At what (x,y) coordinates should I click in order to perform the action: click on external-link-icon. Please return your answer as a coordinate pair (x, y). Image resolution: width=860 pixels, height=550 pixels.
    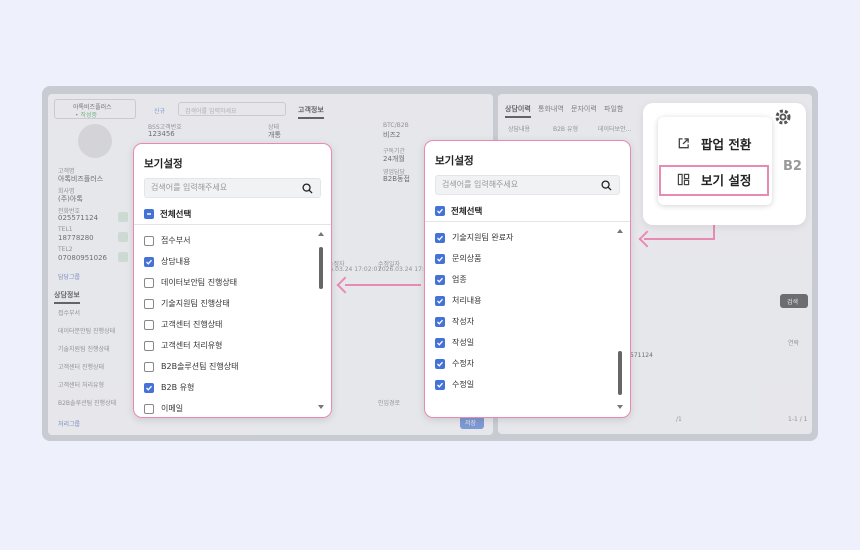
    Looking at the image, I should click on (683, 142).